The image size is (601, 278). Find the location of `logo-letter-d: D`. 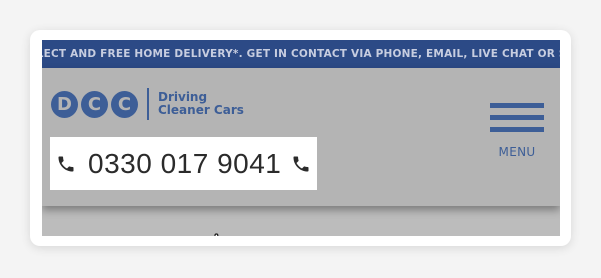

logo-letter-d: D is located at coordinates (64, 104).